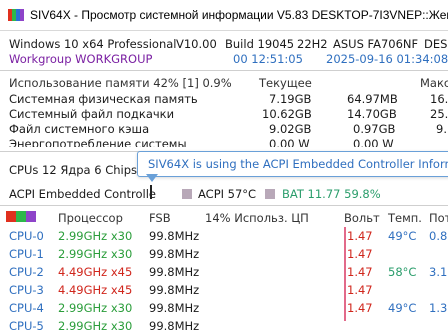 Image resolution: width=448 pixels, height=334 pixels. I want to click on memory-row-middle: 0.00 W, so click(373, 142).